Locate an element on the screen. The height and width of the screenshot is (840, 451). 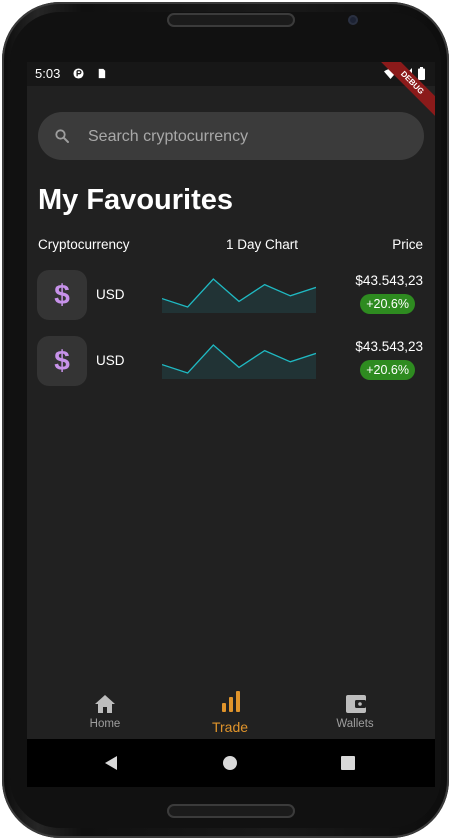
page-title: My Favourites is located at coordinates (135, 200).